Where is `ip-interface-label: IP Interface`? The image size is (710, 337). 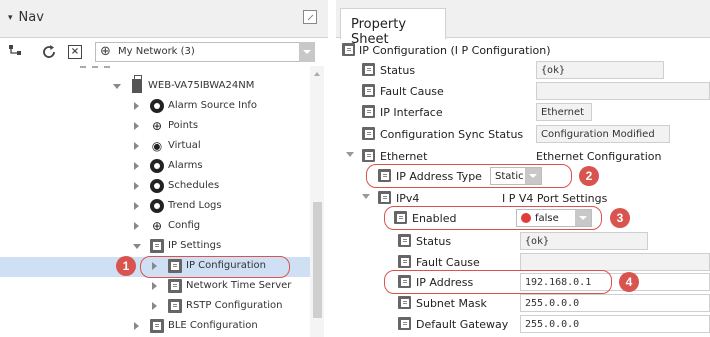 ip-interface-label: IP Interface is located at coordinates (411, 112).